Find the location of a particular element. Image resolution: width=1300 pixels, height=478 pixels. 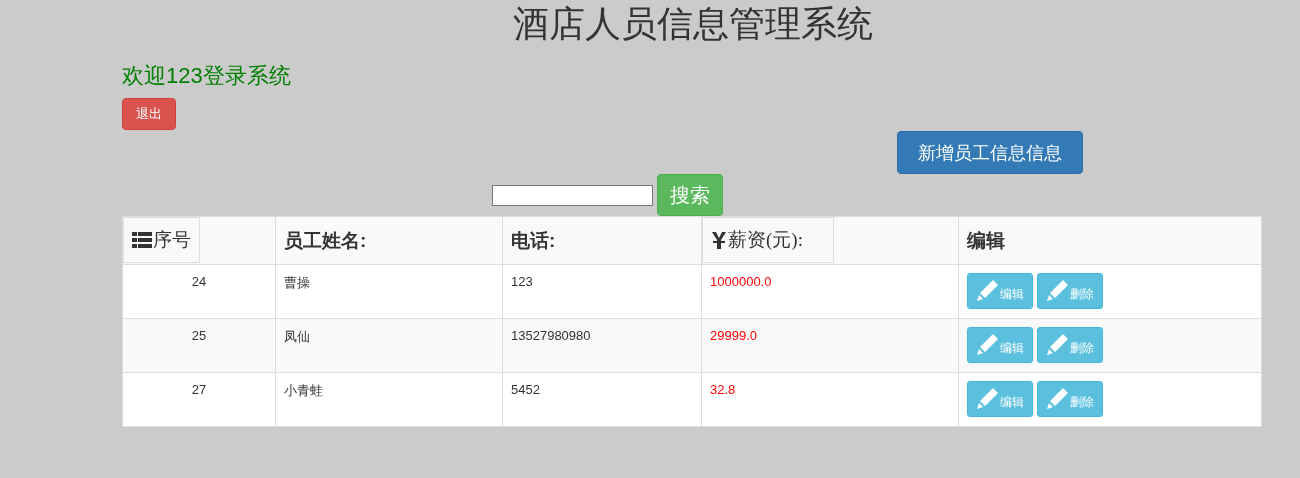

column-header: 序号 is located at coordinates (172, 240).